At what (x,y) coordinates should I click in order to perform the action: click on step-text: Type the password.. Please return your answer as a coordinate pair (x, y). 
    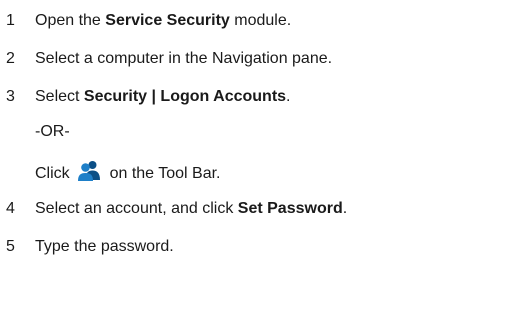
    Looking at the image, I should click on (104, 246).